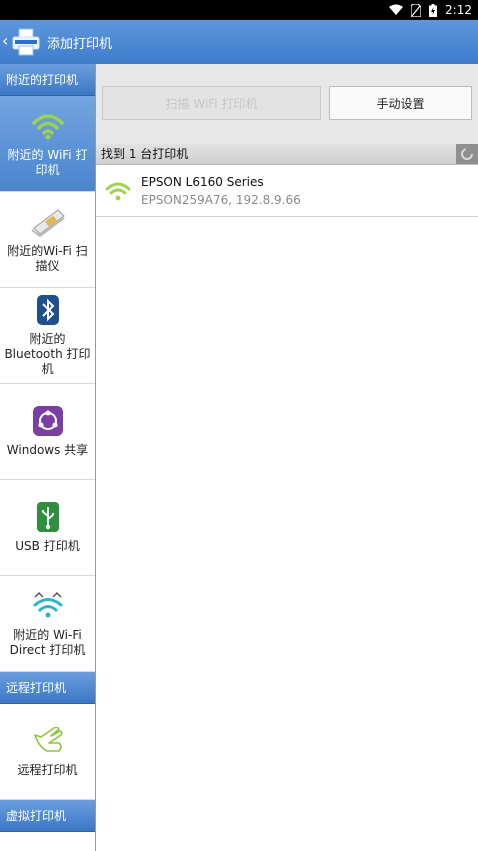 This screenshot has height=851, width=478. I want to click on sidebar-item-bluetooth-printer: 附近的 Bluetooth 打印机, so click(47, 336).